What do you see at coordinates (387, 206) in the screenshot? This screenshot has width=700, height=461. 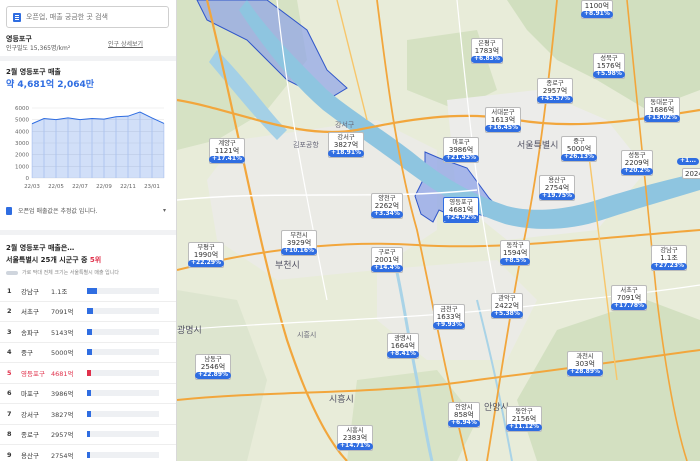 I see `map-label-yangcheon: 양천구 2262억 +3.34%` at bounding box center [387, 206].